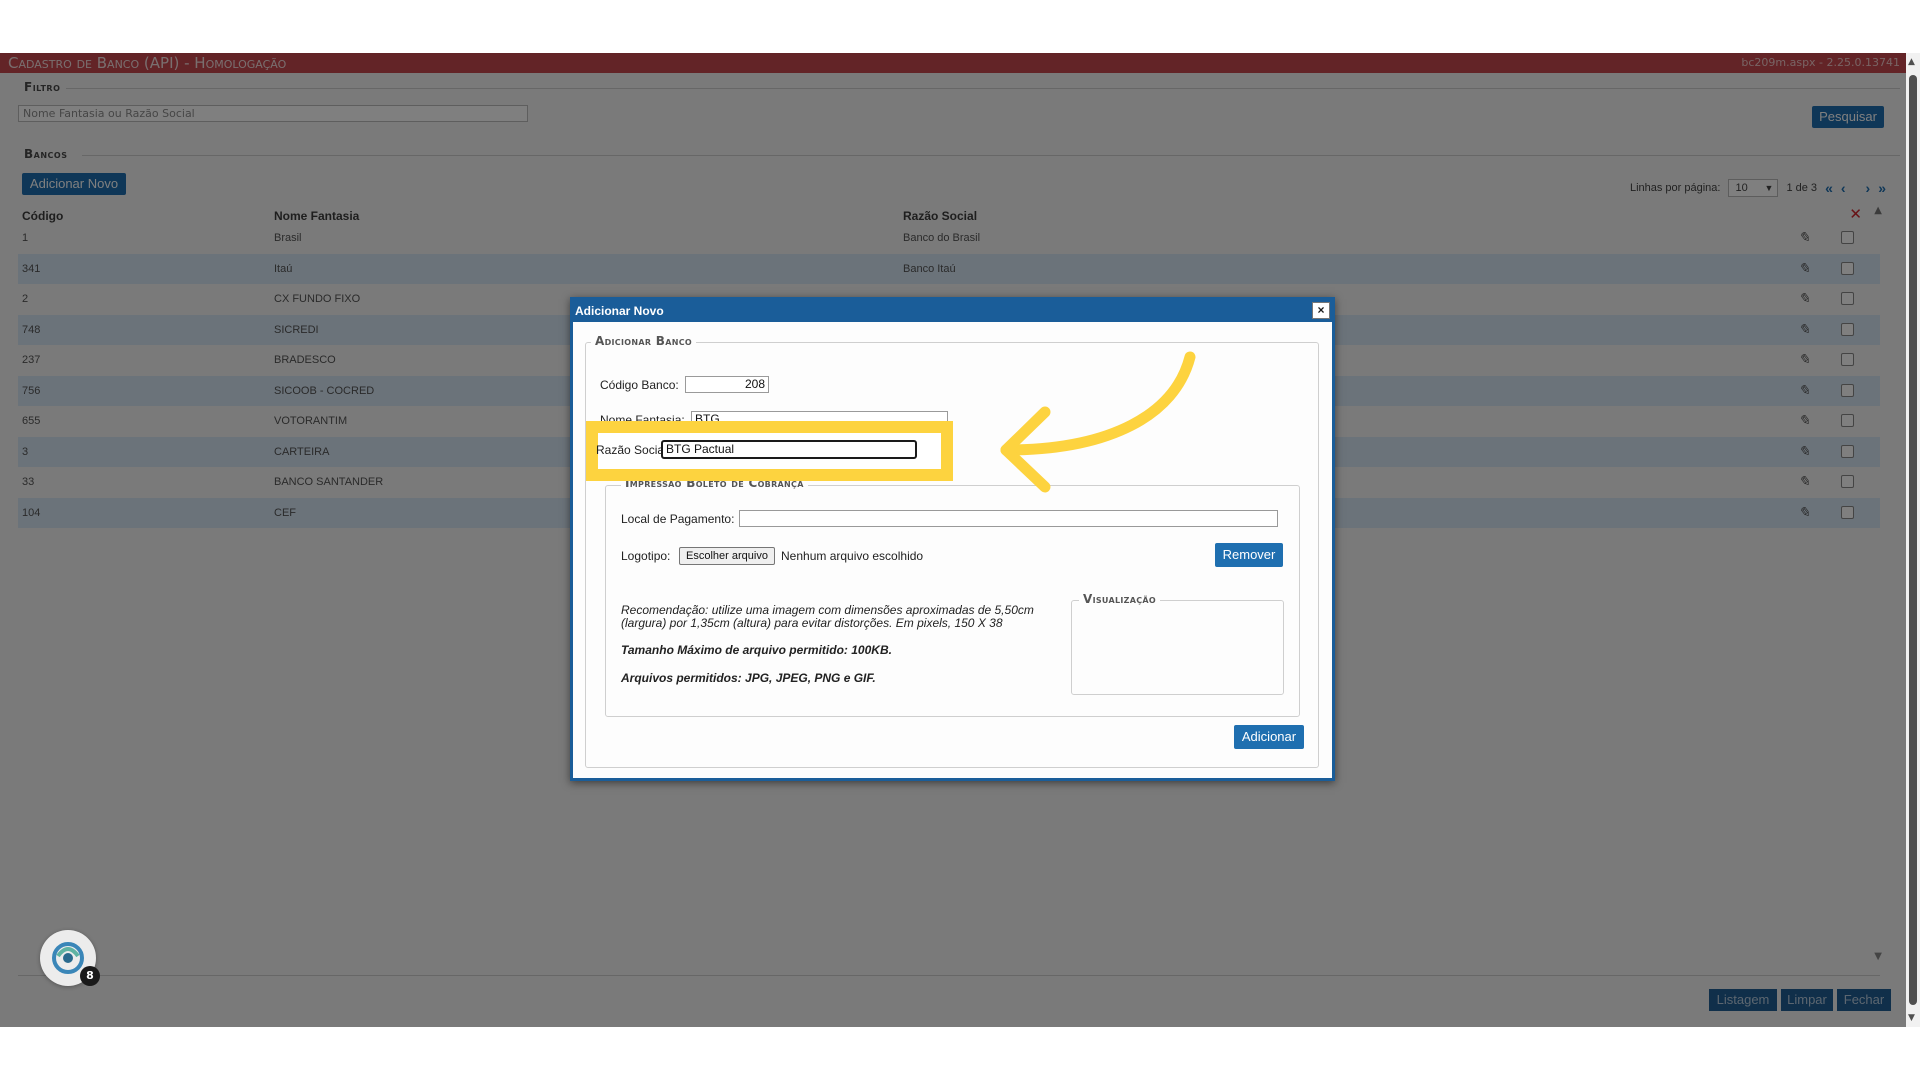 The image size is (1920, 1080). What do you see at coordinates (639, 385) in the screenshot?
I see `codigo-banco-label: Código Banco:` at bounding box center [639, 385].